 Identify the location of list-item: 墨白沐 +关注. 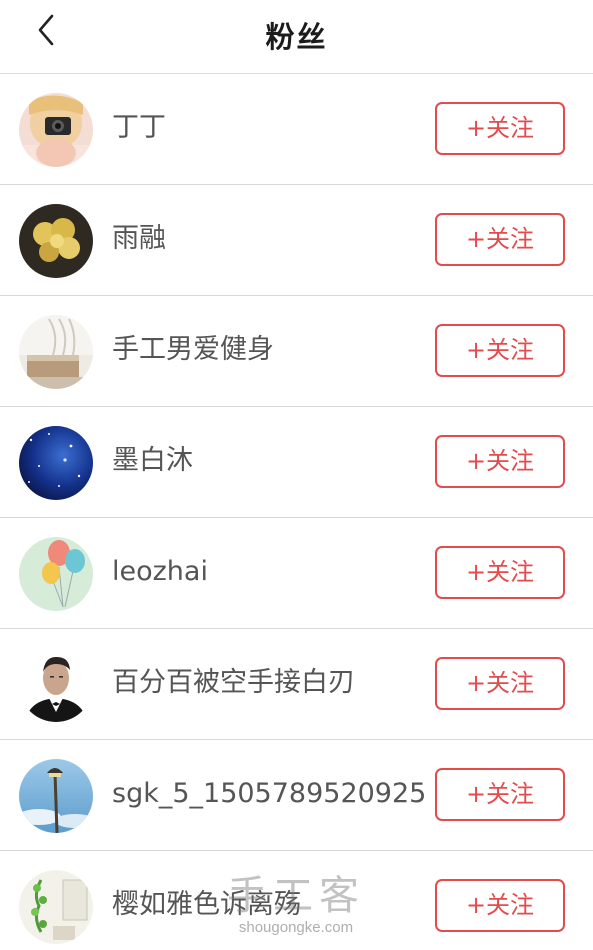
(296, 462).